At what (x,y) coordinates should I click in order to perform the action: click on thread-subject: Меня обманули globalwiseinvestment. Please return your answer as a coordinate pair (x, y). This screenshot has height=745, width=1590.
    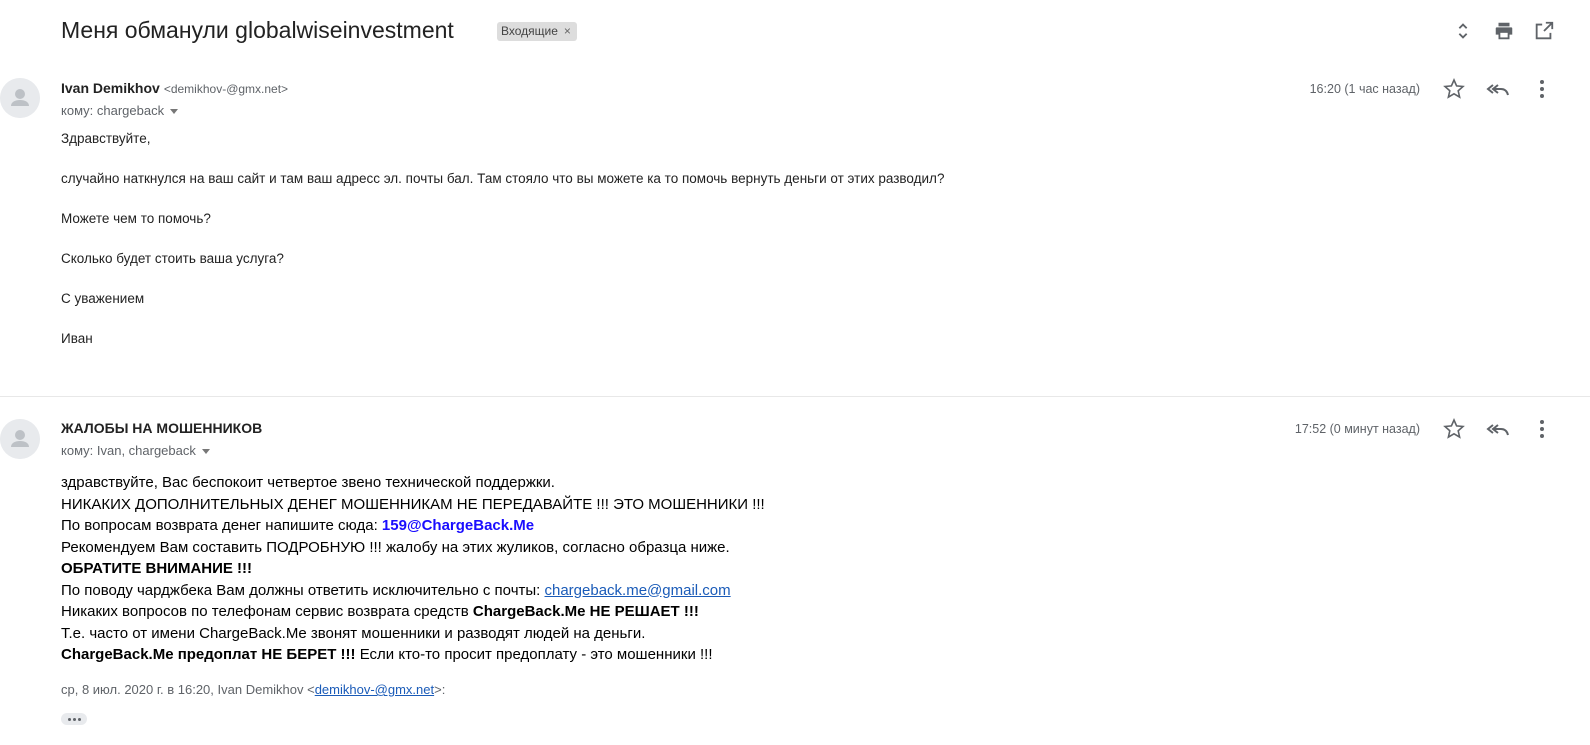
    Looking at the image, I should click on (257, 30).